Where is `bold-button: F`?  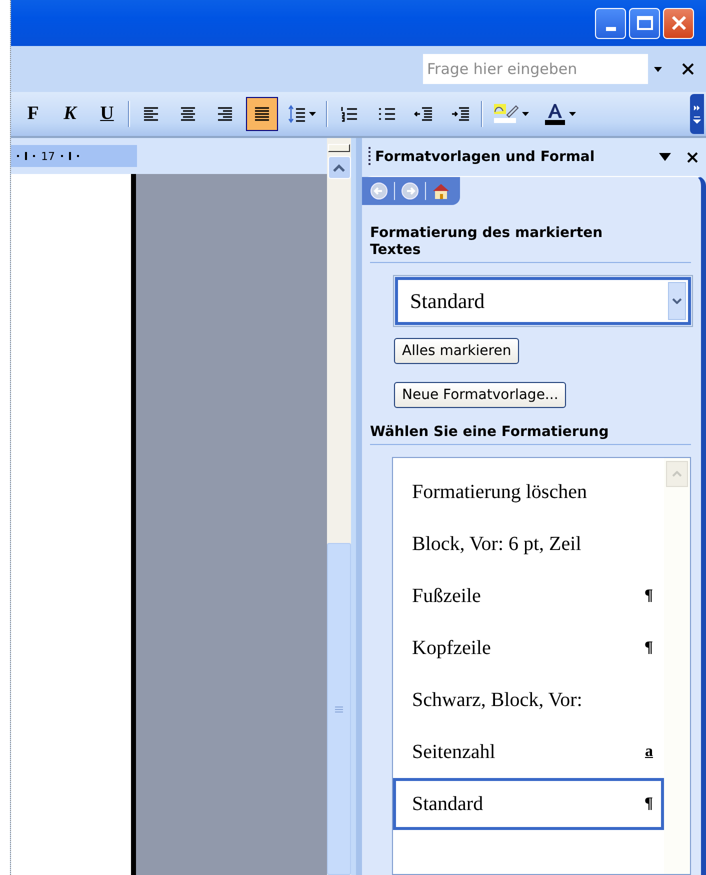 bold-button: F is located at coordinates (33, 114).